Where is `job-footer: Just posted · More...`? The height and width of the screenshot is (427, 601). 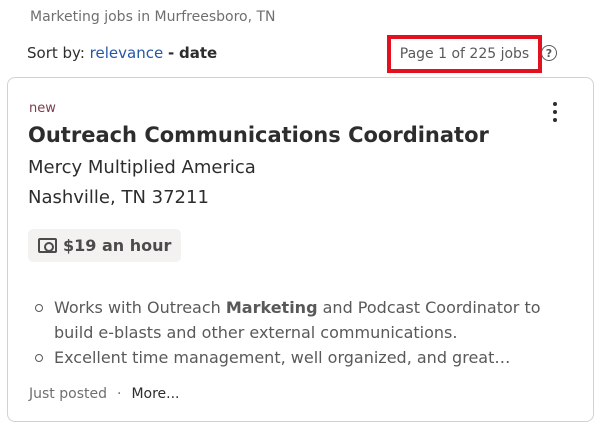 job-footer: Just posted · More... is located at coordinates (104, 394).